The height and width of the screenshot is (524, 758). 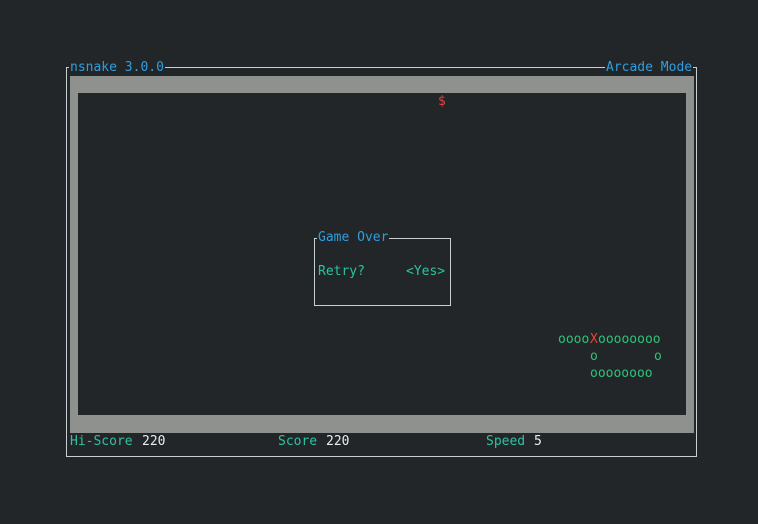 What do you see at coordinates (442, 101) in the screenshot?
I see `fruit: $` at bounding box center [442, 101].